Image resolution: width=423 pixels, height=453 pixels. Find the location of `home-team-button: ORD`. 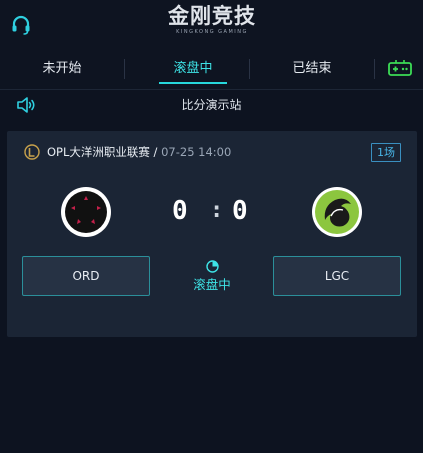

home-team-button: ORD is located at coordinates (86, 276).